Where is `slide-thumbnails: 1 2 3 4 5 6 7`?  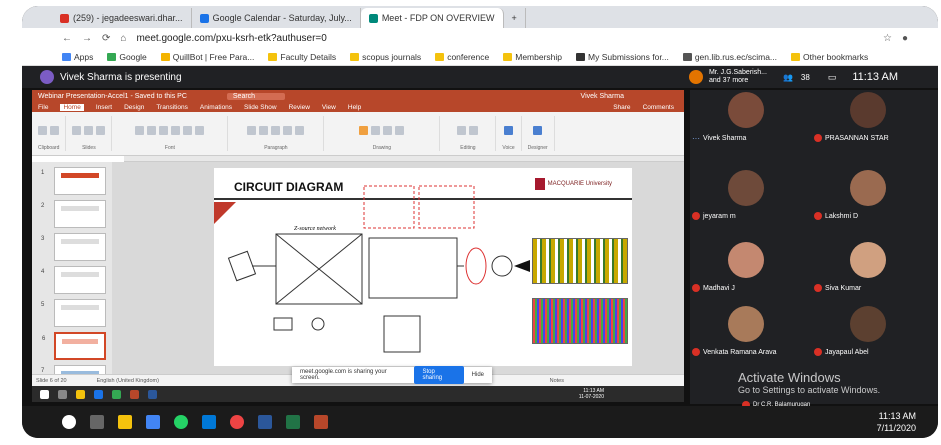
slide-thumbnails: 1 2 3 4 5 6 7 is located at coordinates (72, 277).